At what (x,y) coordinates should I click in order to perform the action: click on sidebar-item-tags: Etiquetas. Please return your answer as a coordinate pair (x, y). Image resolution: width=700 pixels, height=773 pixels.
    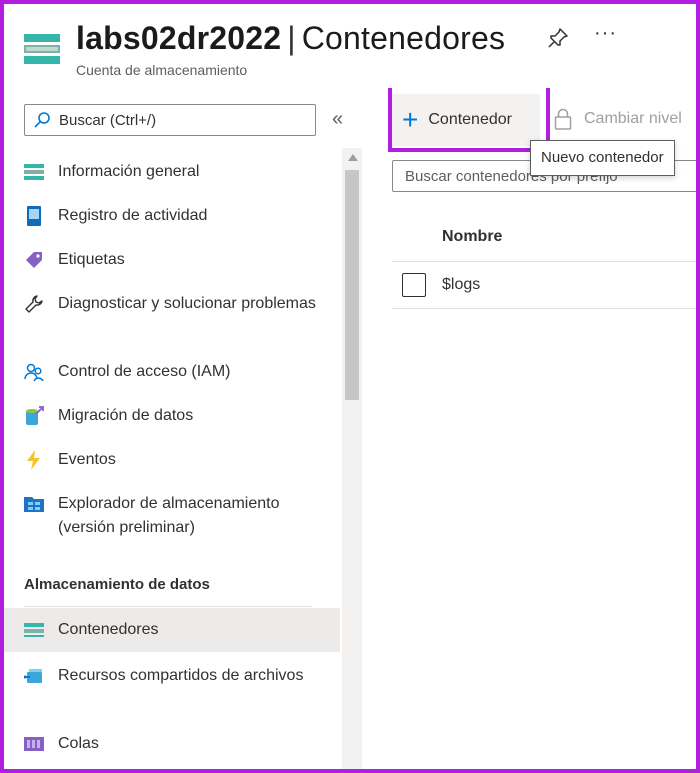
    Looking at the image, I should click on (172, 260).